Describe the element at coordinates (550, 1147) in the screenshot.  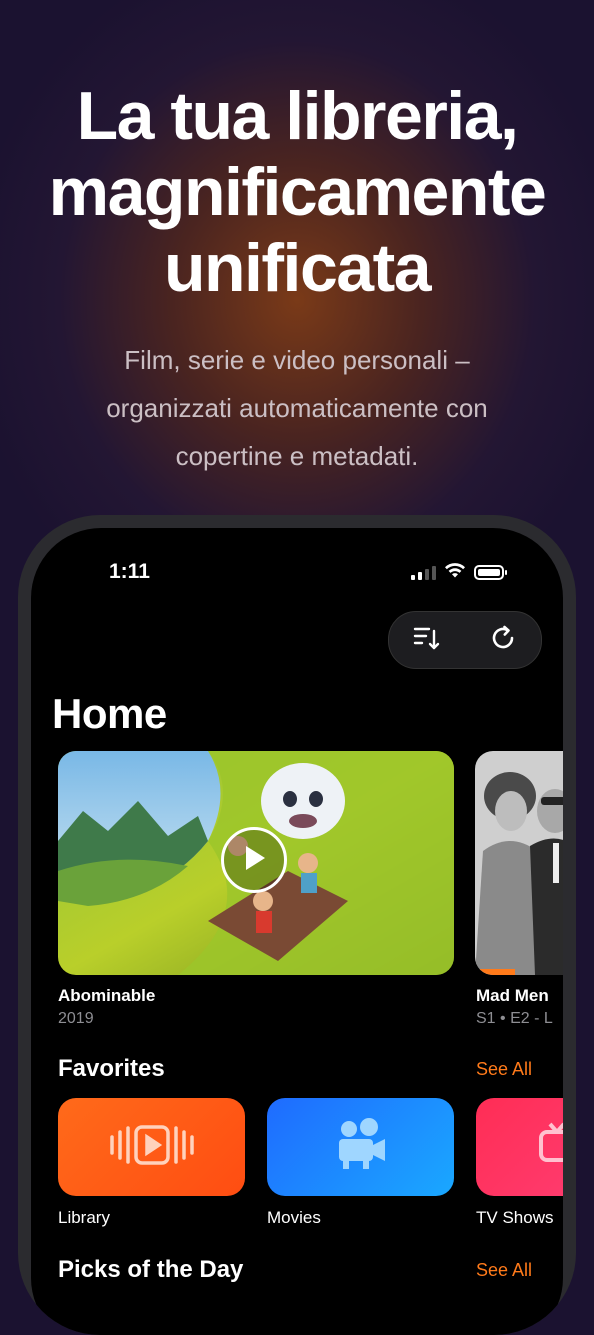
I see `tv-icon` at that location.